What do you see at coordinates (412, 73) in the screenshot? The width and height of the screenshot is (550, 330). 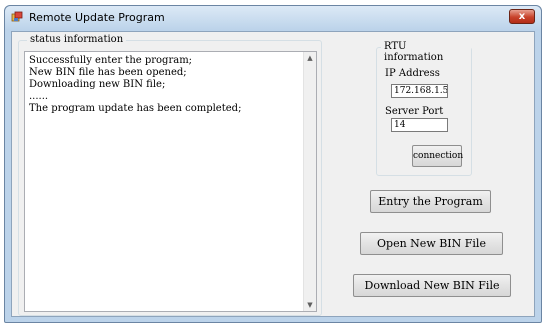 I see `ip-address-label: IP Address` at bounding box center [412, 73].